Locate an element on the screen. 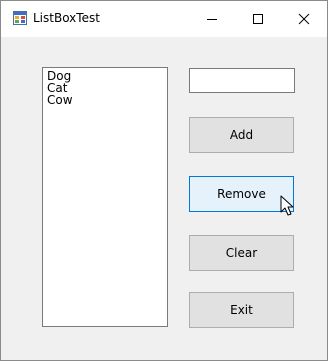  list-item: Cow is located at coordinates (107, 100).